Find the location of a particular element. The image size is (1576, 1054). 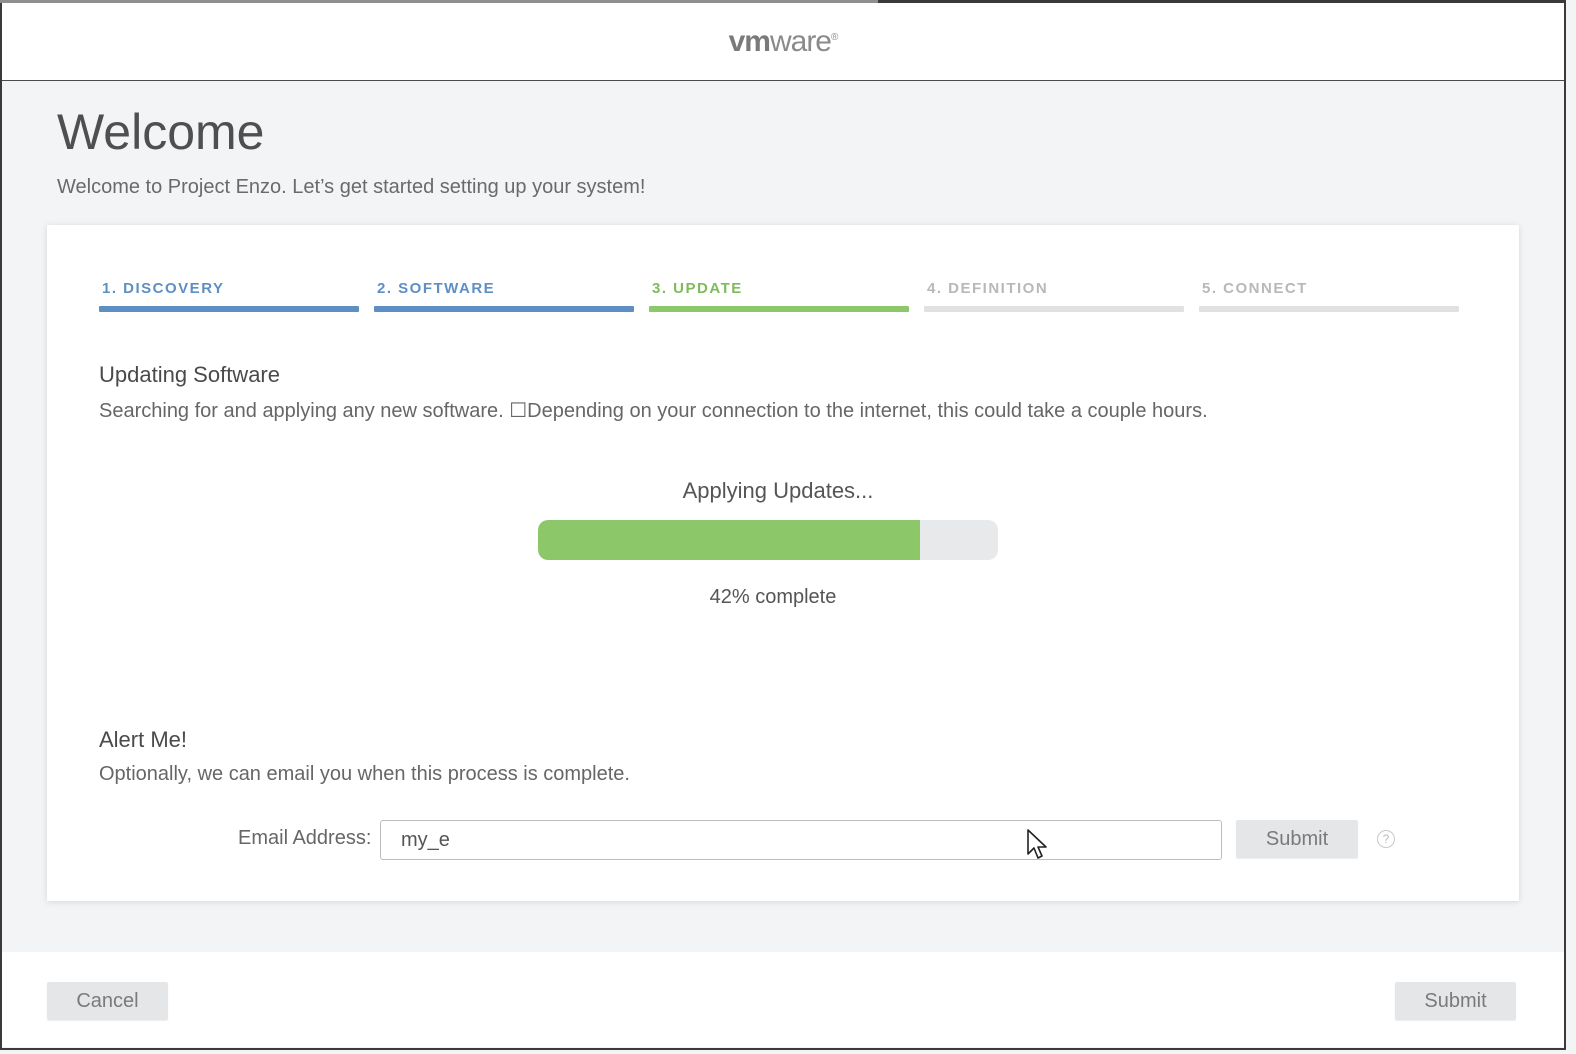

step-label: 2. SOFTWARE is located at coordinates (436, 288).